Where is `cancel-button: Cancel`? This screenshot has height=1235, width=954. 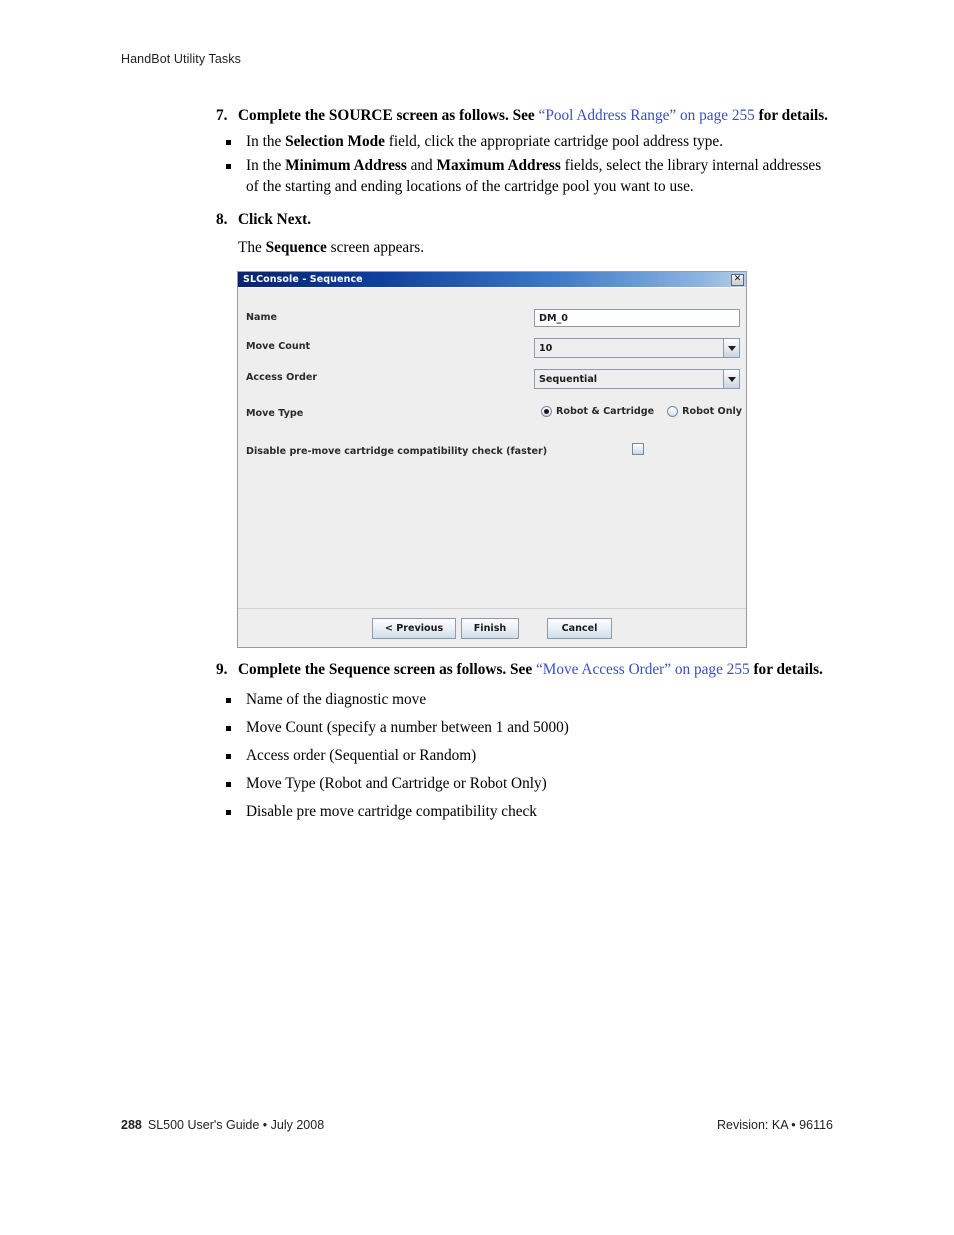
cancel-button: Cancel is located at coordinates (579, 628).